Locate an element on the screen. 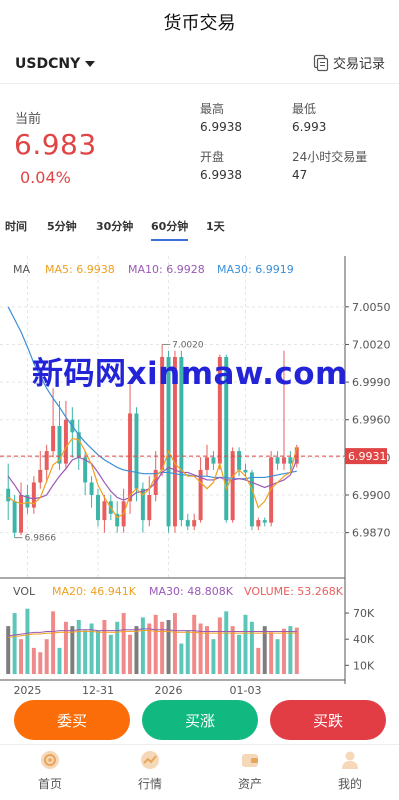 Image resolution: width=399 pixels, height=800 pixels. tab-home: 首页 is located at coordinates (50, 770).